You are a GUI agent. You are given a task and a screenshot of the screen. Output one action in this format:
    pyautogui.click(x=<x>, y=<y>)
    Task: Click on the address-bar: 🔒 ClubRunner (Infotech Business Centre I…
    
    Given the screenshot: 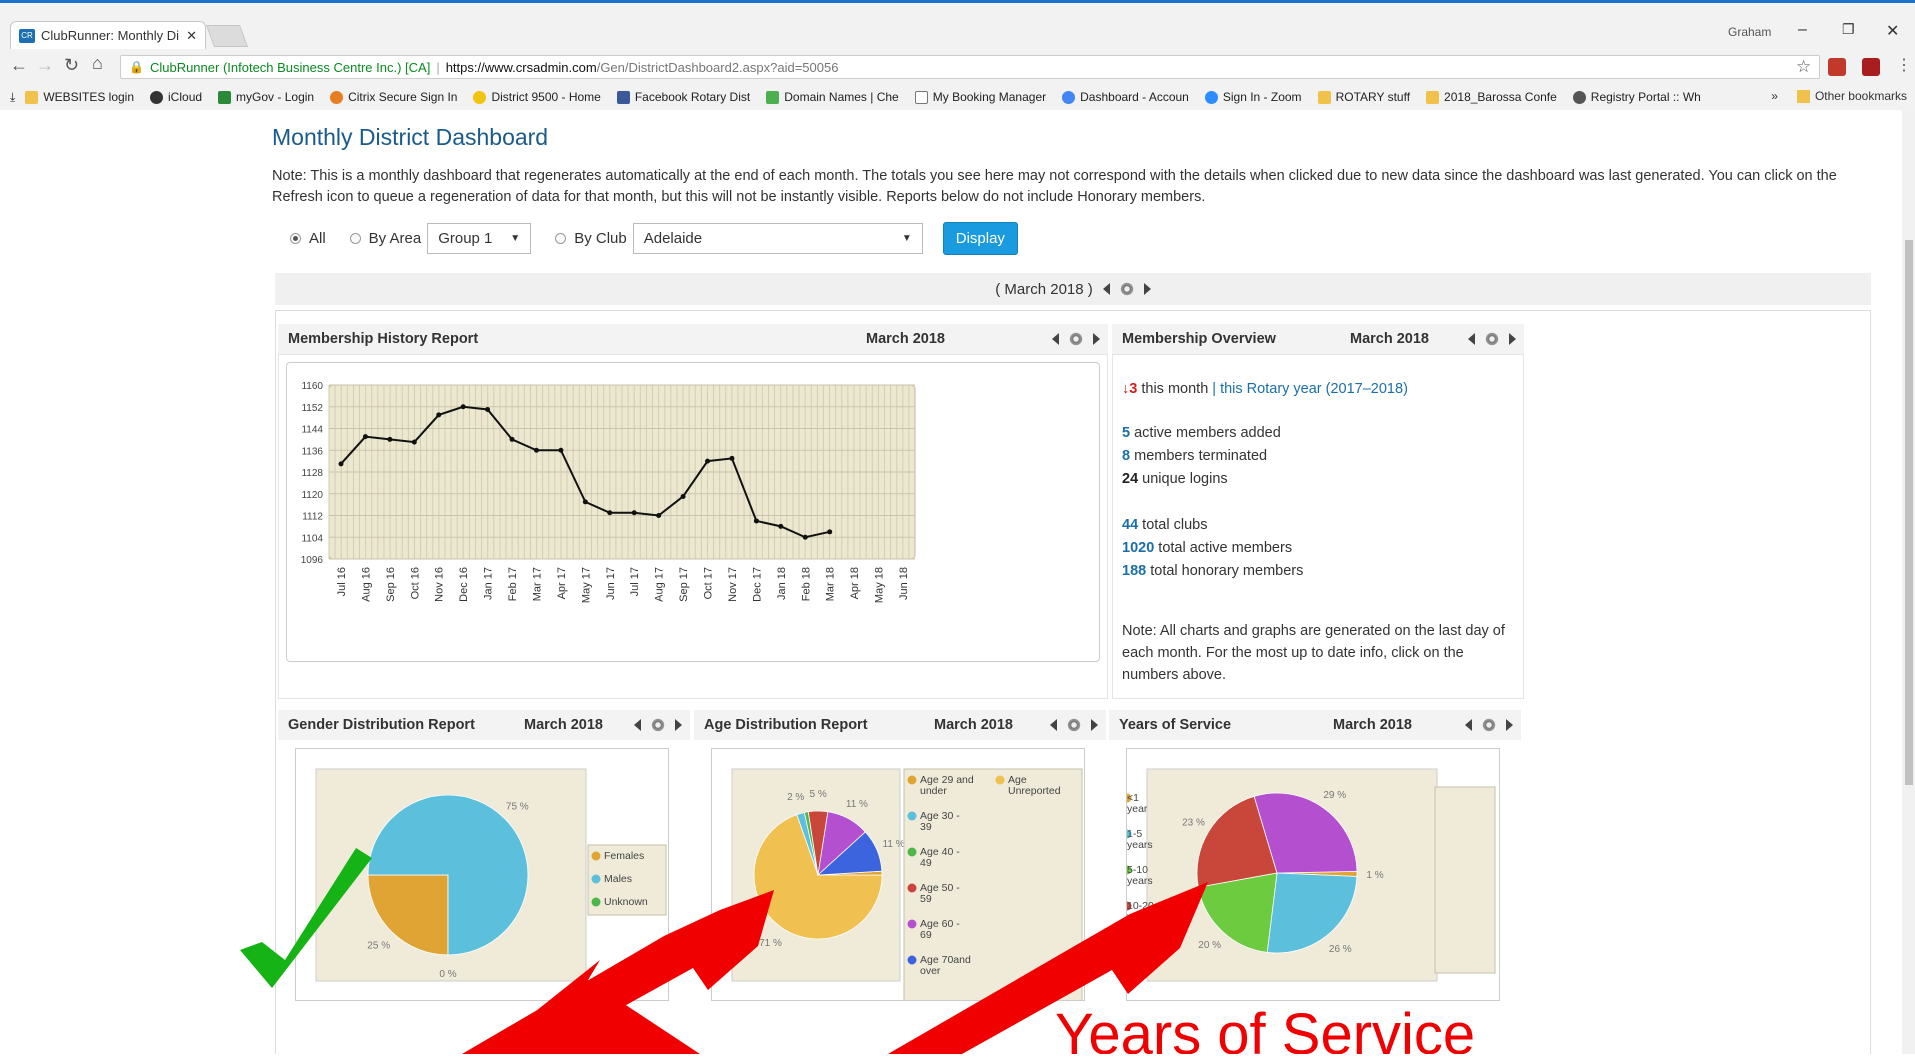 What is the action you would take?
    pyautogui.click(x=970, y=67)
    